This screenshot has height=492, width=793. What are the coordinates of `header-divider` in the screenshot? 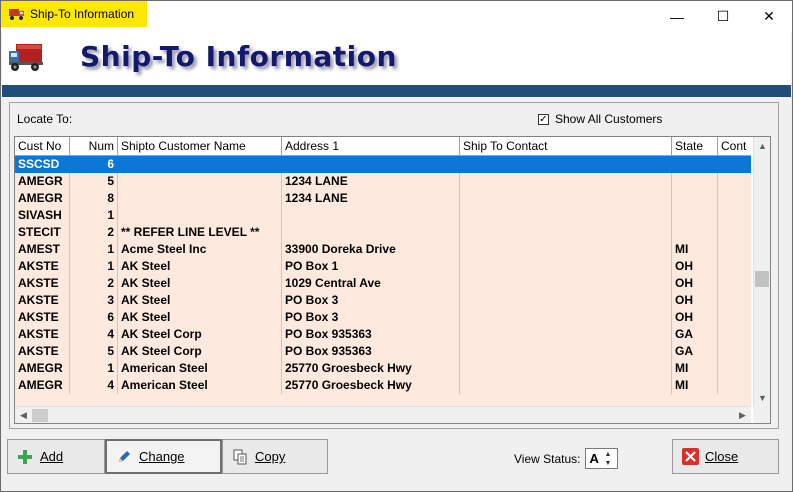 It's located at (396, 91).